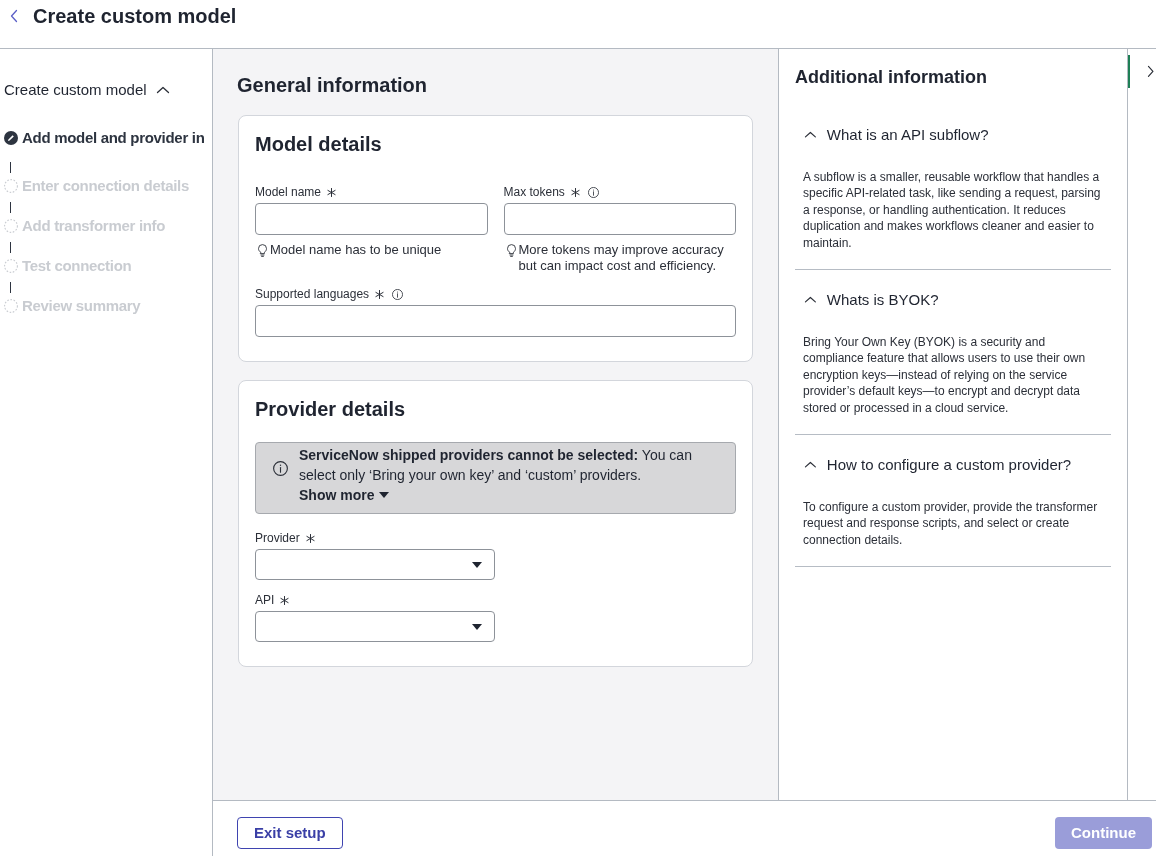 The width and height of the screenshot is (1156, 856). I want to click on accordion-header: Whats is BYOK?, so click(867, 300).